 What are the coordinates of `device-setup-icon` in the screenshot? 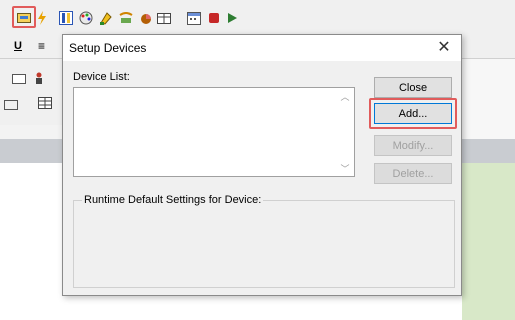 It's located at (24, 18).